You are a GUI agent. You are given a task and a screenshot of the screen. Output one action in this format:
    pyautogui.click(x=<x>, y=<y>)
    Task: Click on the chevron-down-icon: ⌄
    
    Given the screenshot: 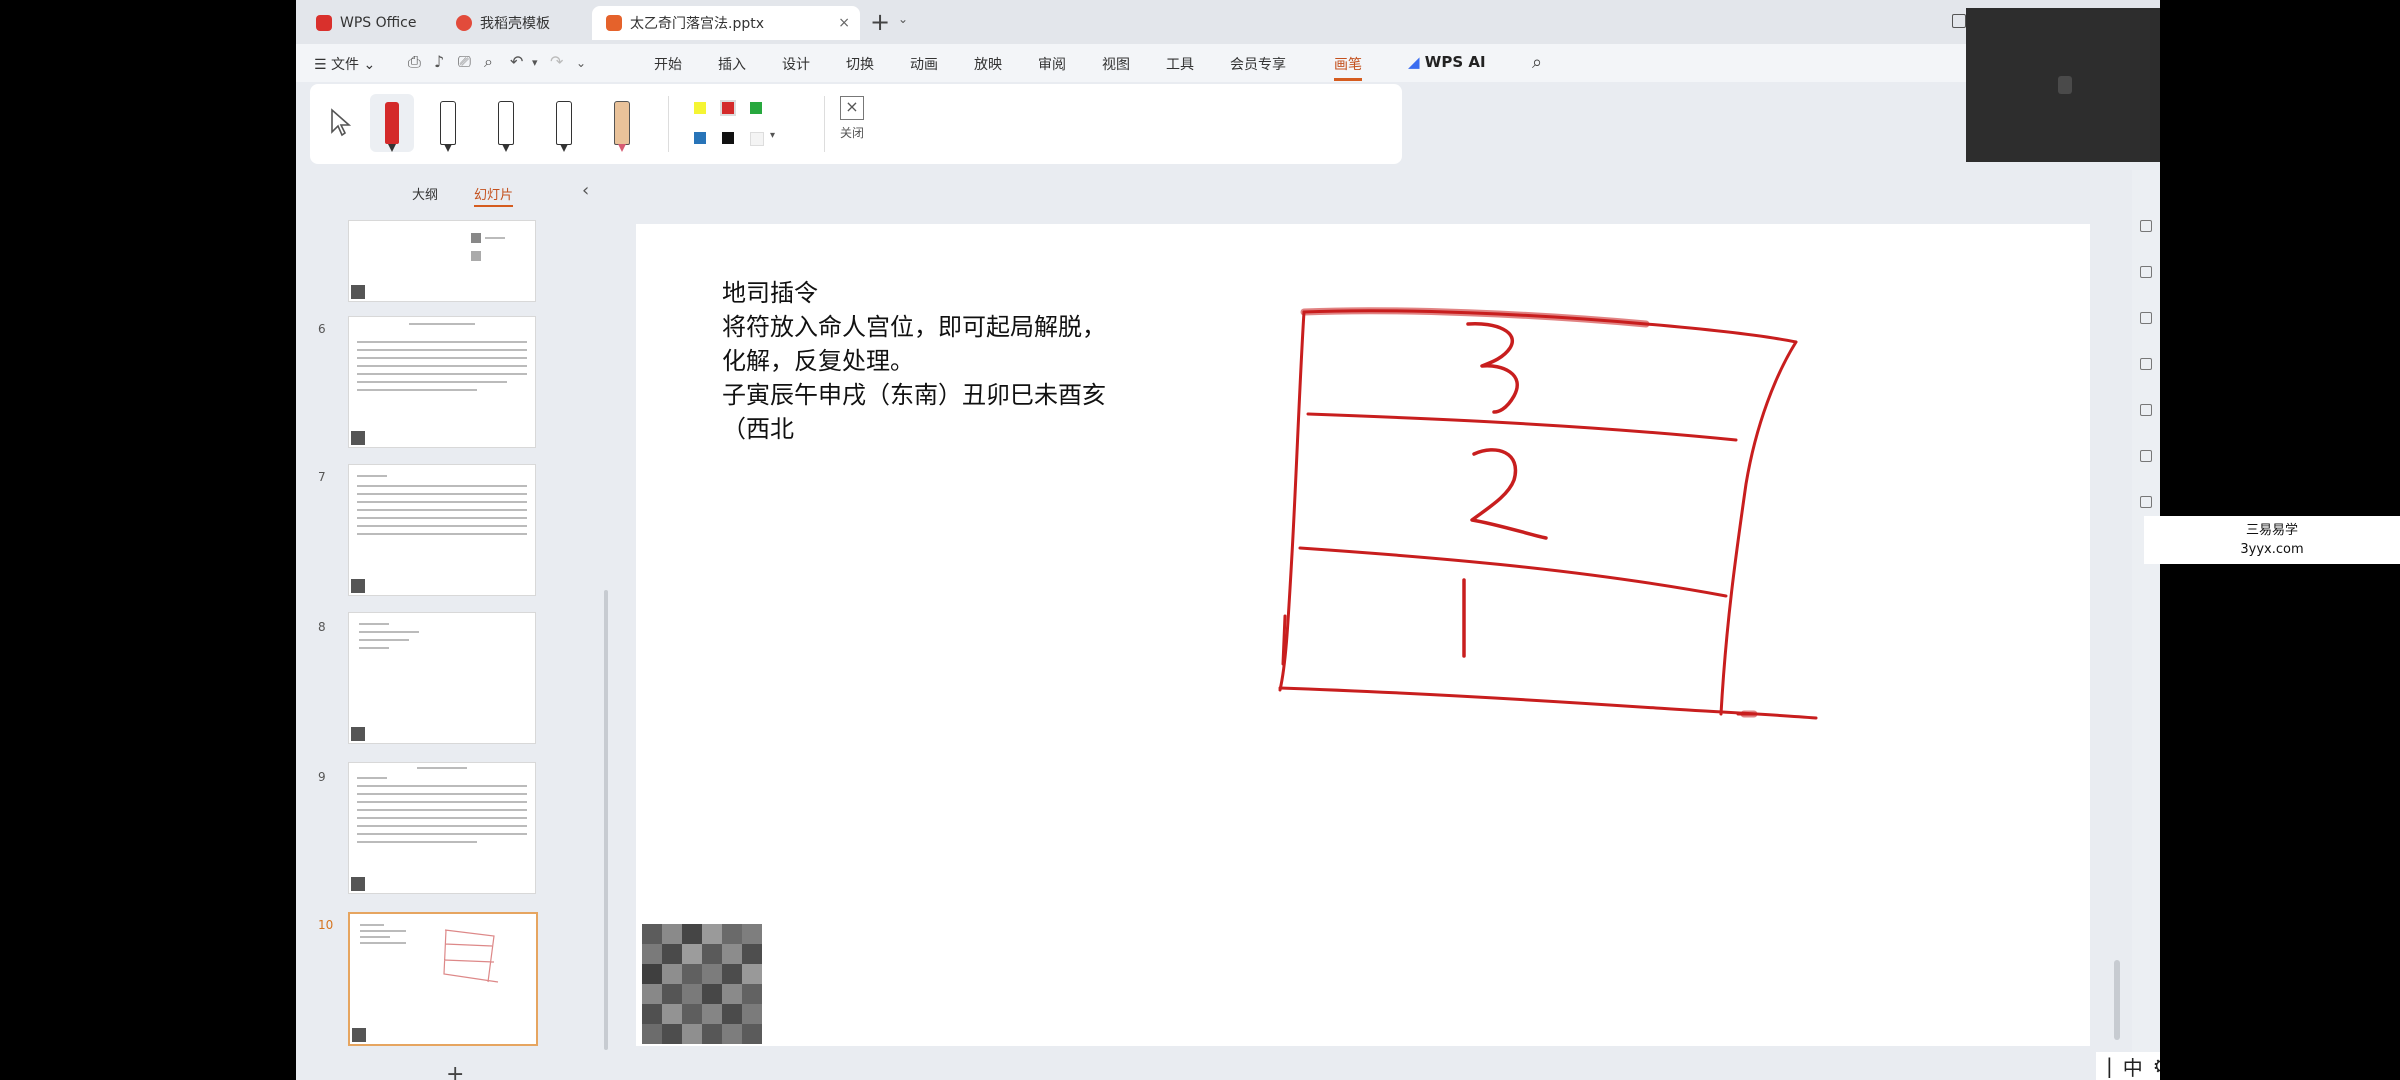 What is the action you would take?
    pyautogui.click(x=903, y=19)
    